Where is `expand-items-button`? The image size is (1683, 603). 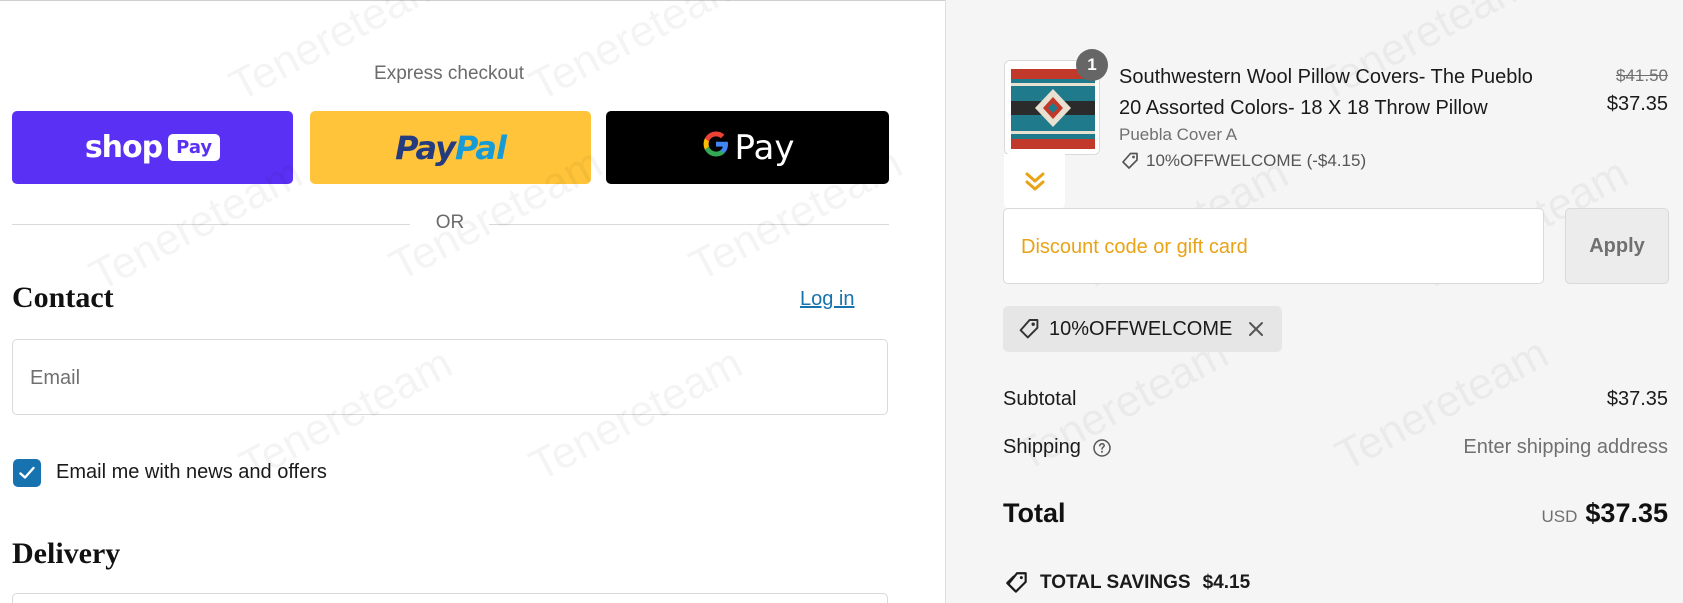
expand-items-button is located at coordinates (1034, 181).